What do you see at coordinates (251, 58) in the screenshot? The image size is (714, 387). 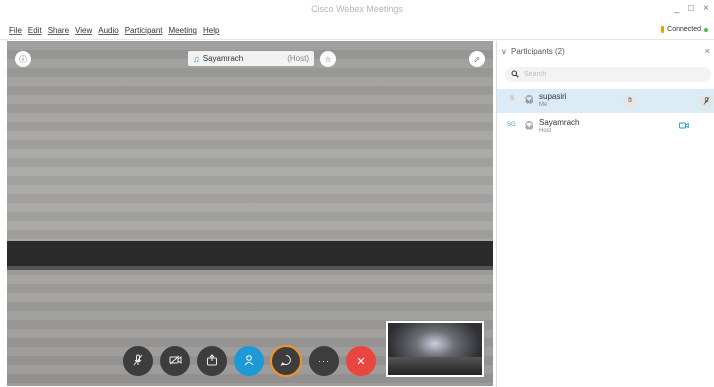 I see `active-speaker-label: ♫ Sayamrach (Host)` at bounding box center [251, 58].